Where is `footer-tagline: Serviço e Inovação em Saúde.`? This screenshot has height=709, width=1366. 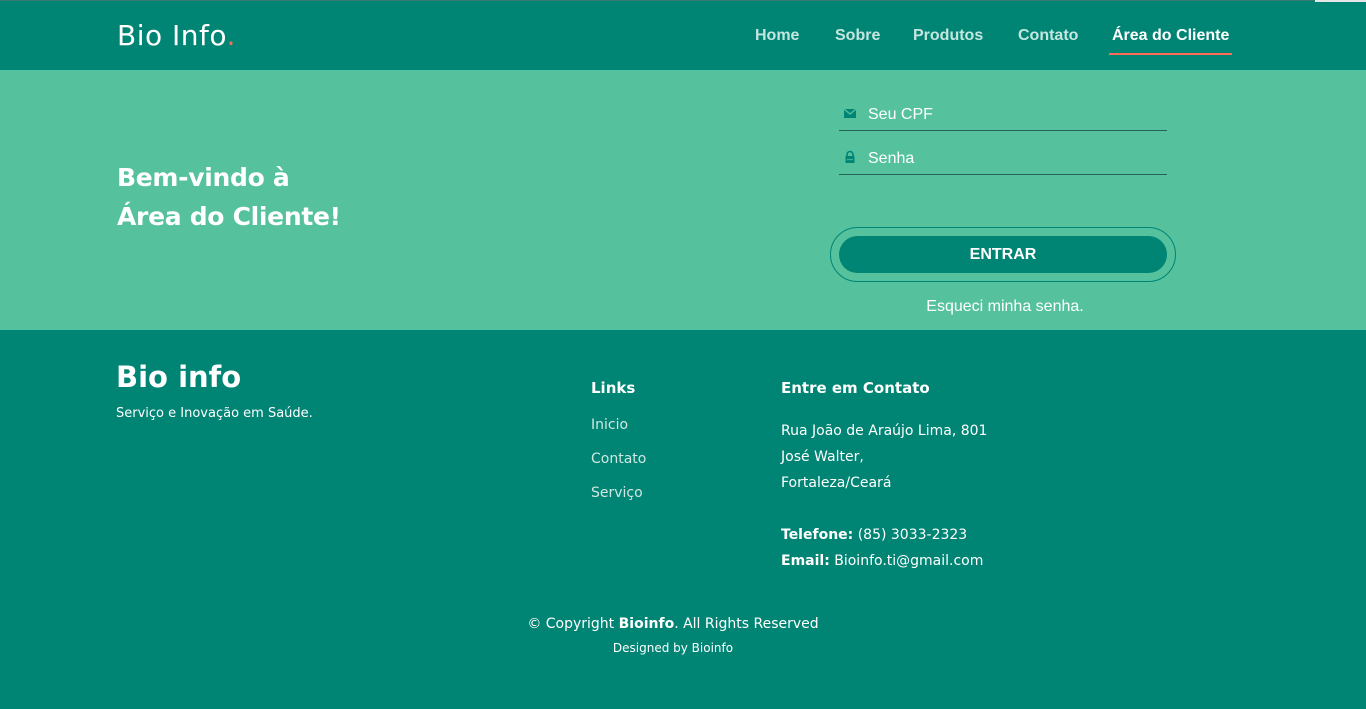 footer-tagline: Serviço e Inovação em Saúde. is located at coordinates (214, 413).